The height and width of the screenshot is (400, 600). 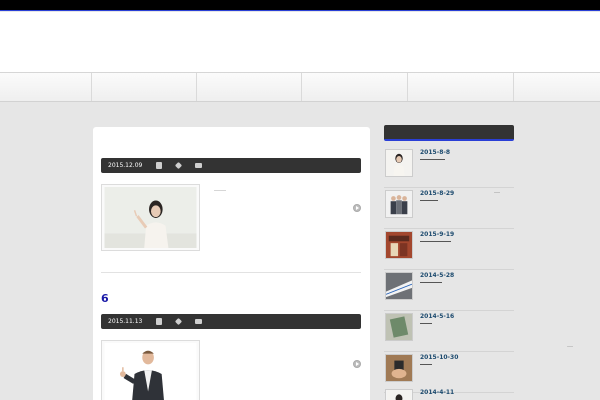 I want to click on sidebar-date: 2015-10-30, so click(x=439, y=357).